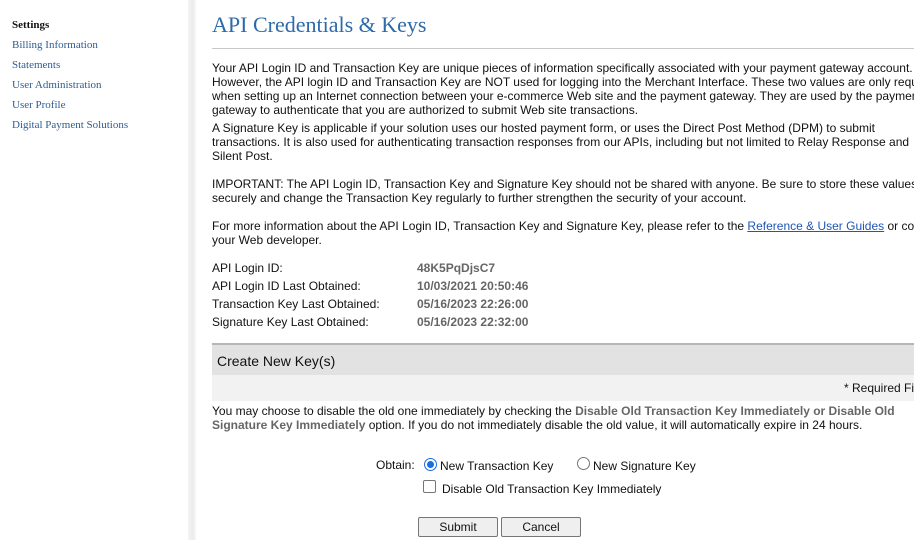 This screenshot has width=914, height=551. Describe the element at coordinates (430, 464) in the screenshot. I see `new-transaction-key-radio` at that location.